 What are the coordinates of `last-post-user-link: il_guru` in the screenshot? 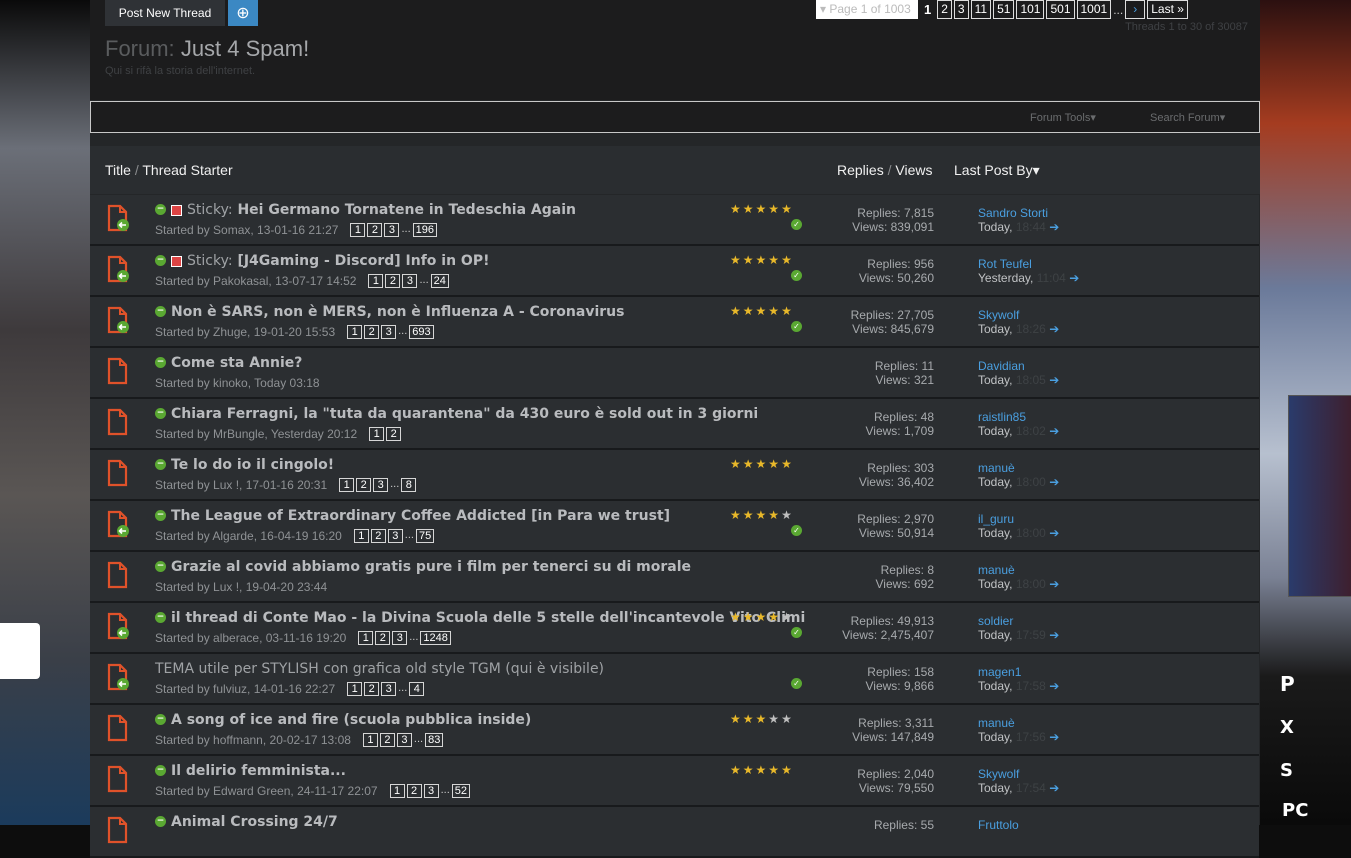 It's located at (1018, 519).